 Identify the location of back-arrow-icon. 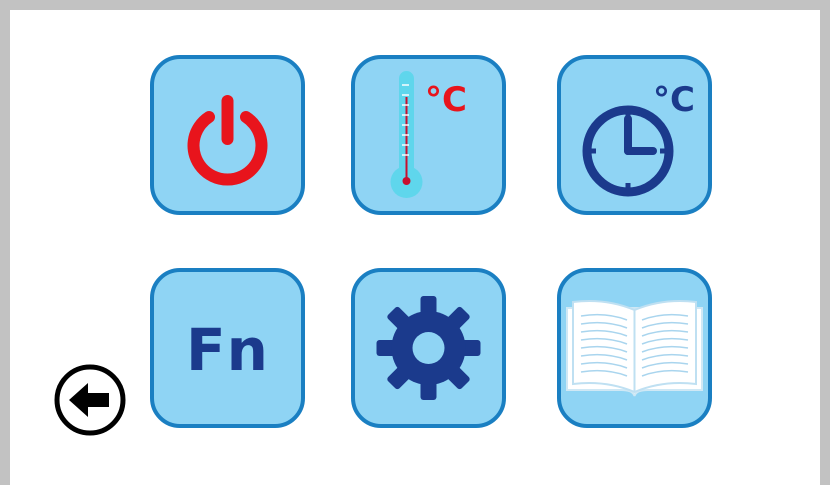
(90, 400).